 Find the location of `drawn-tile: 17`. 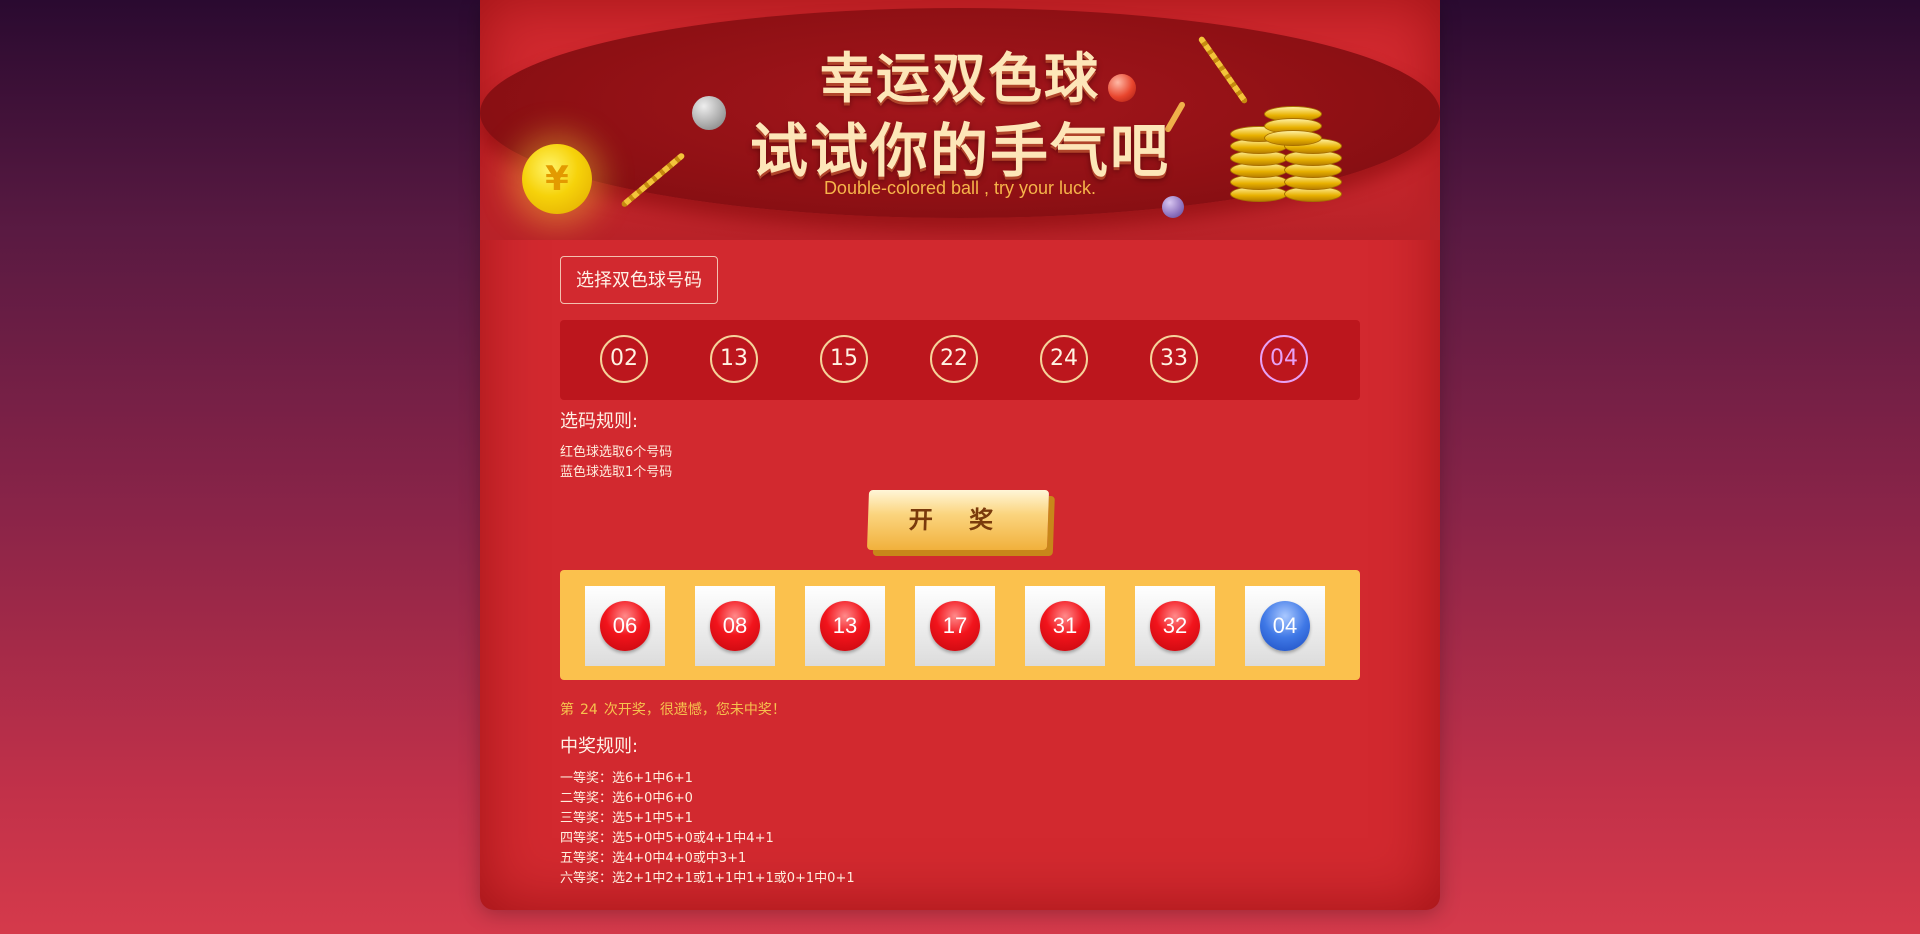

drawn-tile: 17 is located at coordinates (955, 626).